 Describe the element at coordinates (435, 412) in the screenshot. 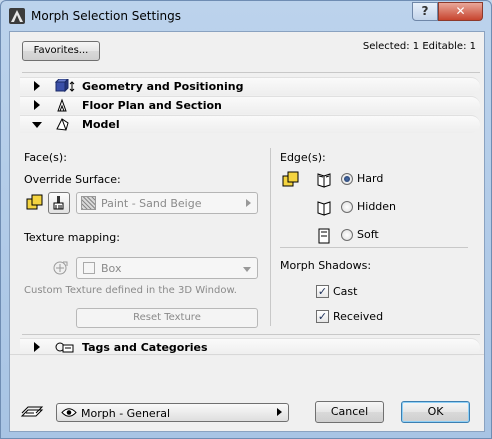

I see `ok-button: OK` at that location.